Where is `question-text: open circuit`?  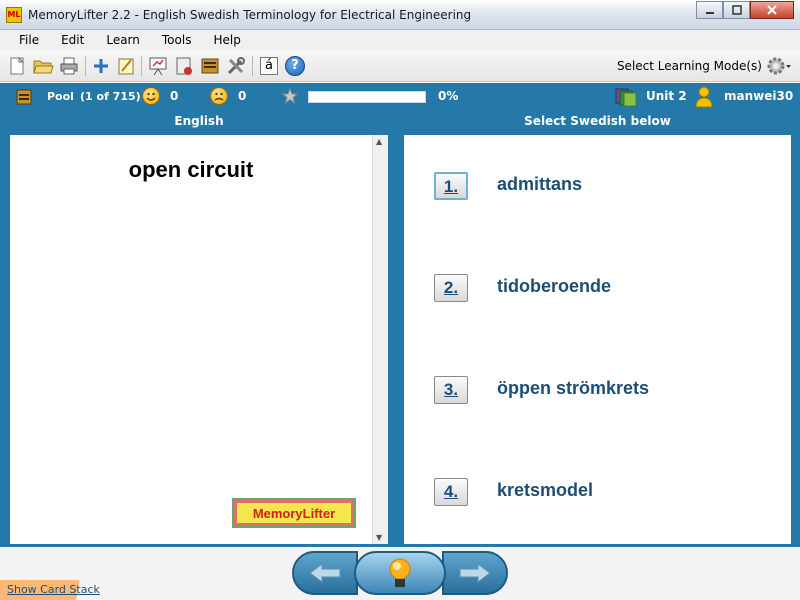 question-text: open circuit is located at coordinates (191, 169).